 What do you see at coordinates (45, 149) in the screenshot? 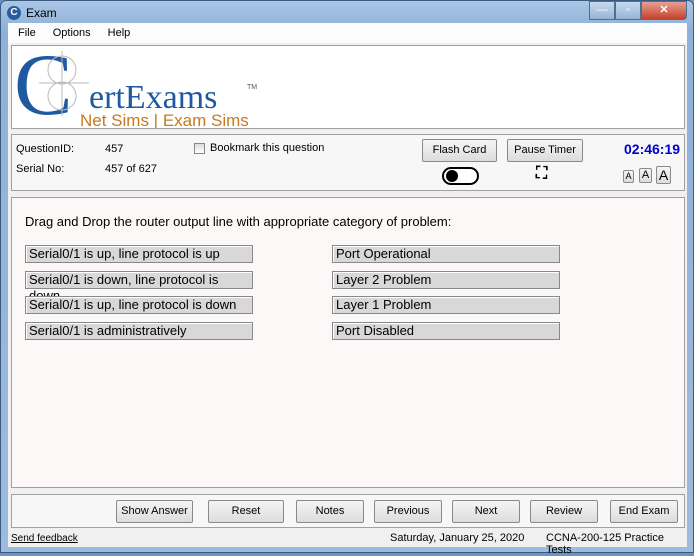
I see `question-id-label: QuestionID:` at bounding box center [45, 149].